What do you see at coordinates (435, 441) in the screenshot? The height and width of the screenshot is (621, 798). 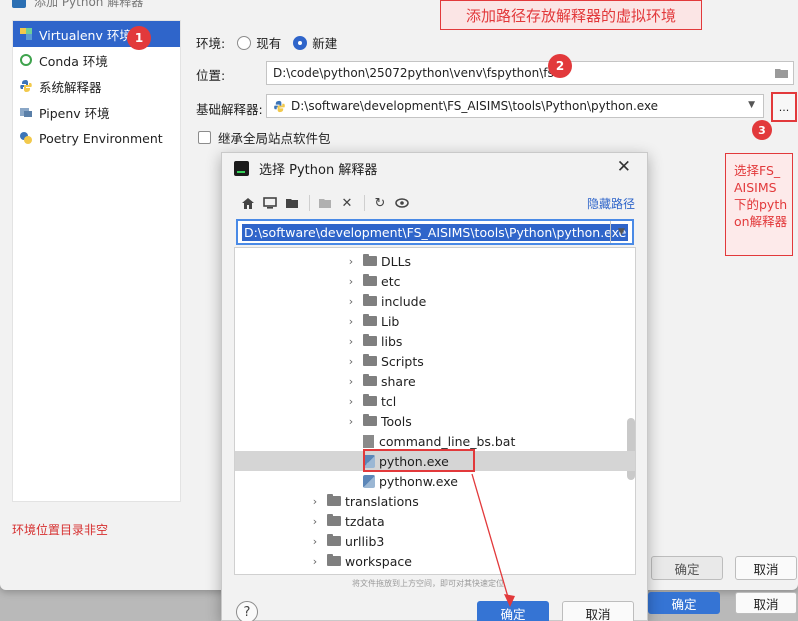 I see `tree-row: command_line_bs.bat` at bounding box center [435, 441].